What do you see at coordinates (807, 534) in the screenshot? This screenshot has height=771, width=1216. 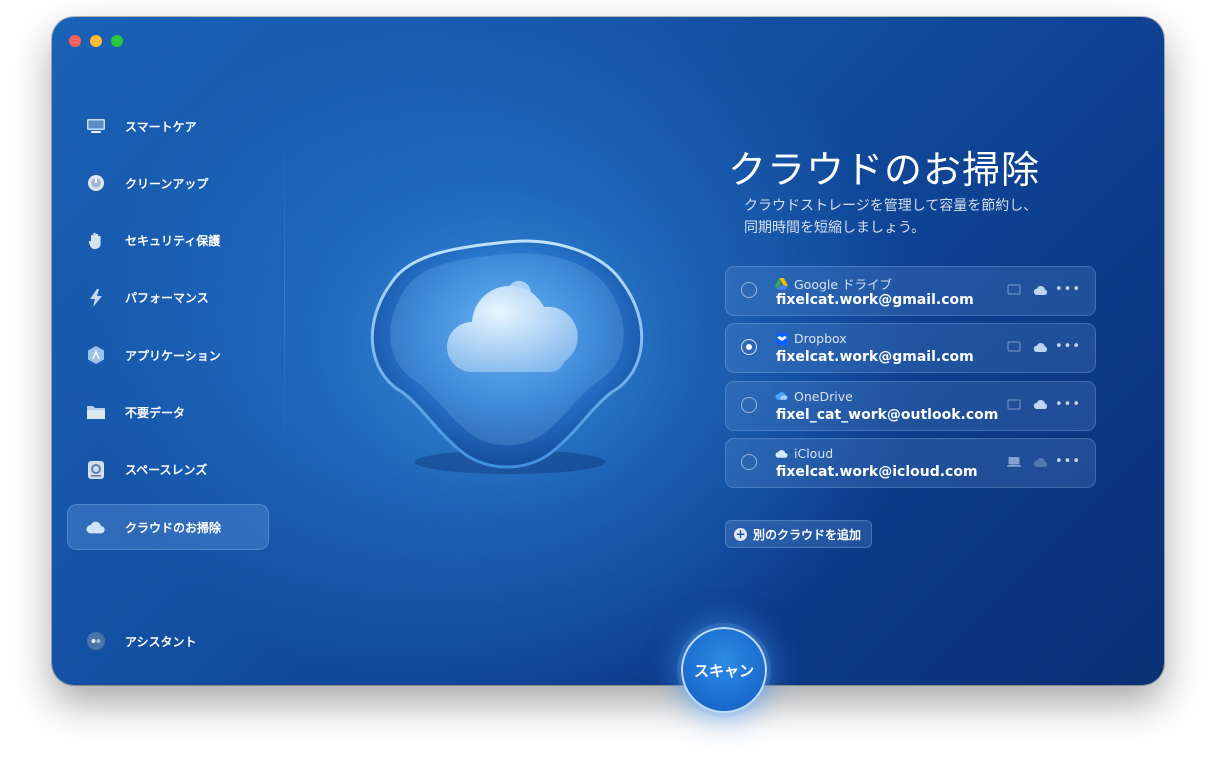 I see `add-cloud-label: 別のクラウドを追加` at bounding box center [807, 534].